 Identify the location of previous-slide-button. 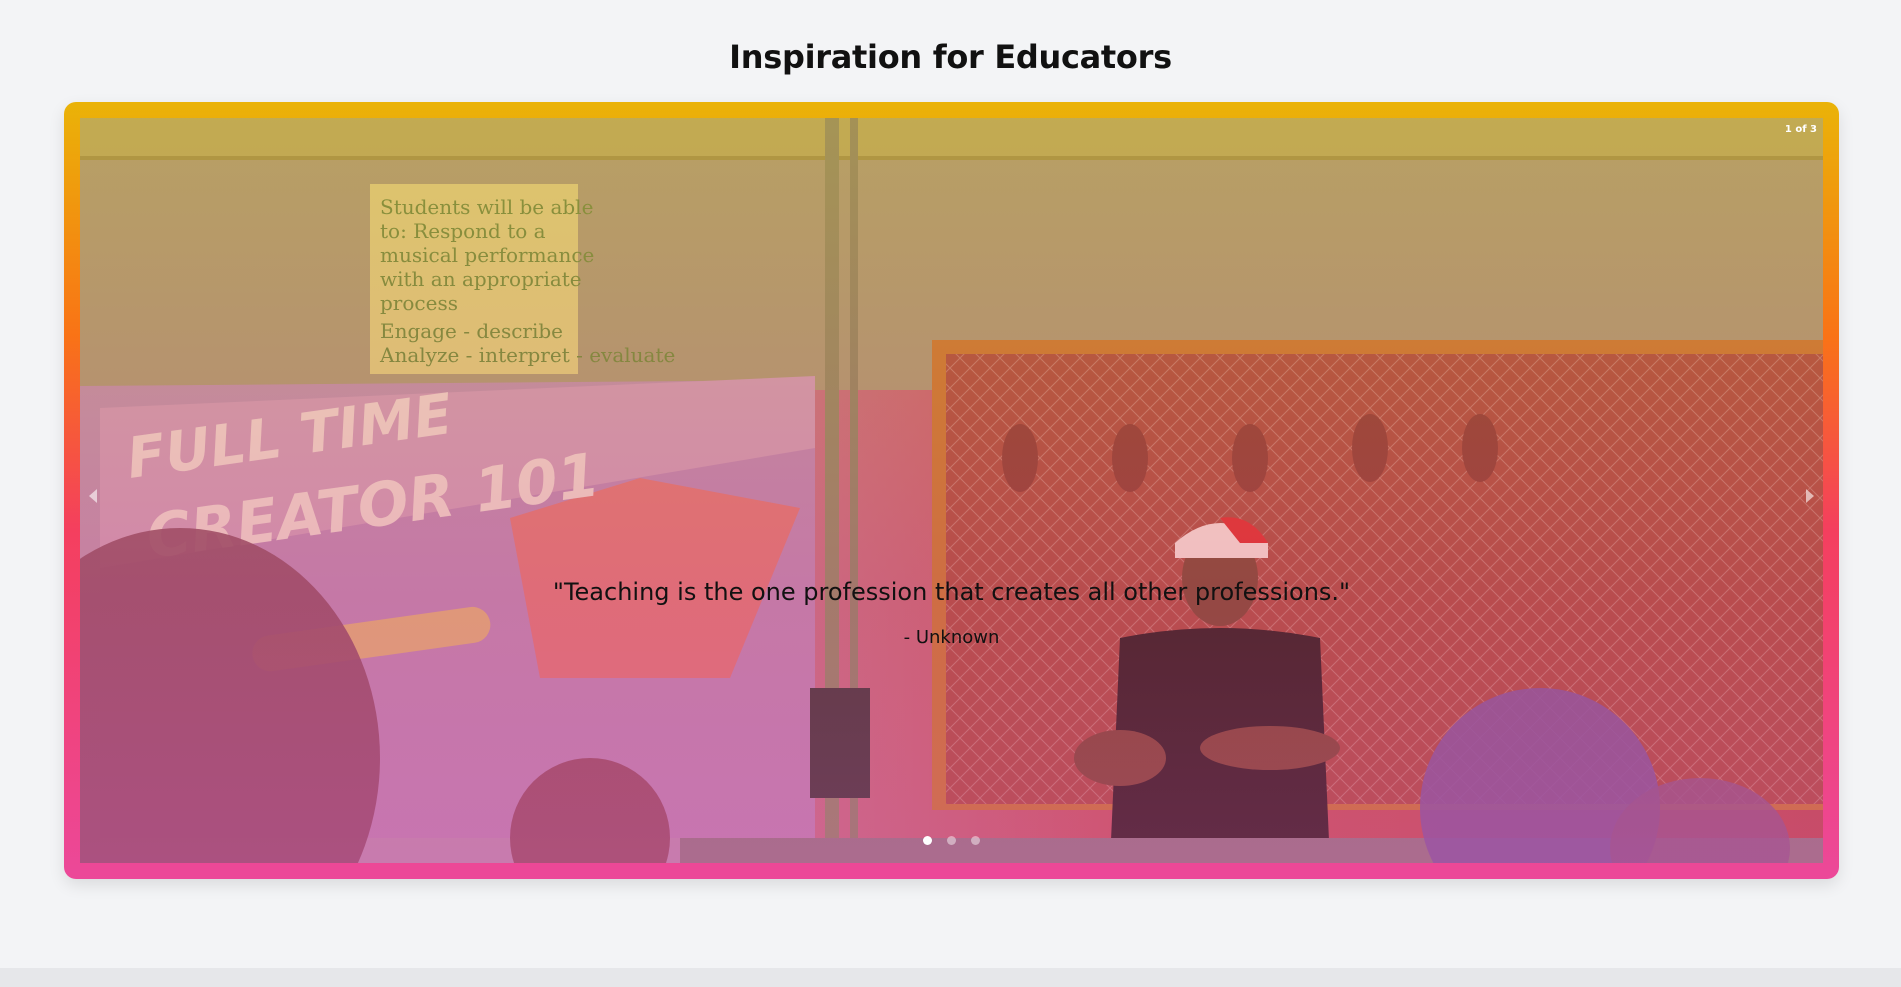
(93, 496).